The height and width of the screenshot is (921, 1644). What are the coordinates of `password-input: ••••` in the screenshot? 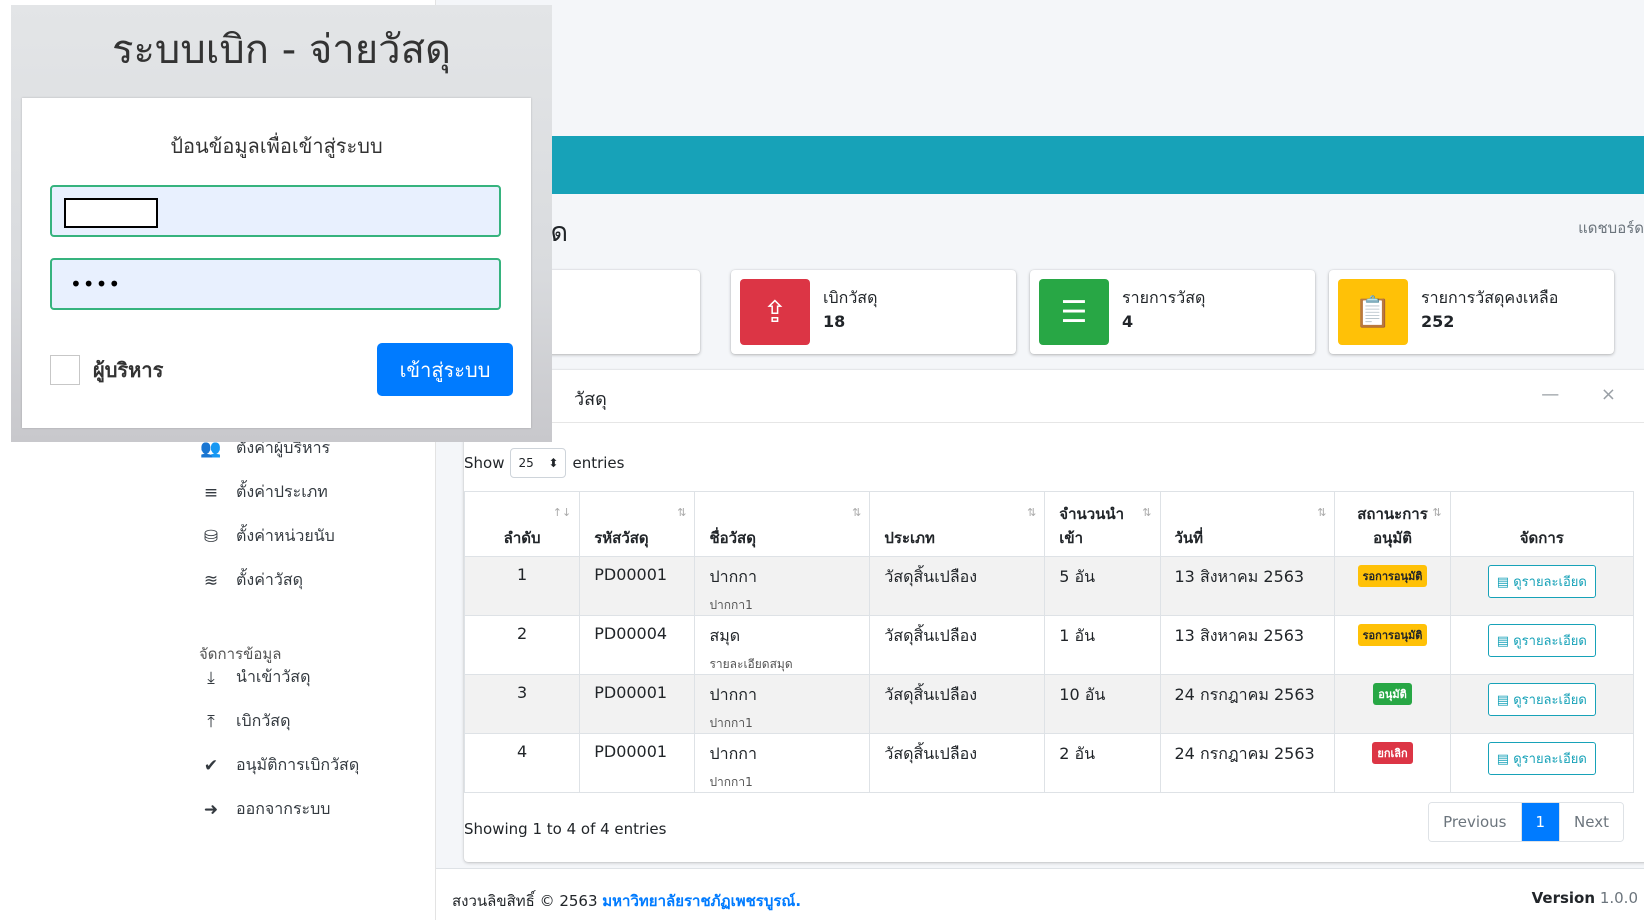 It's located at (275, 284).